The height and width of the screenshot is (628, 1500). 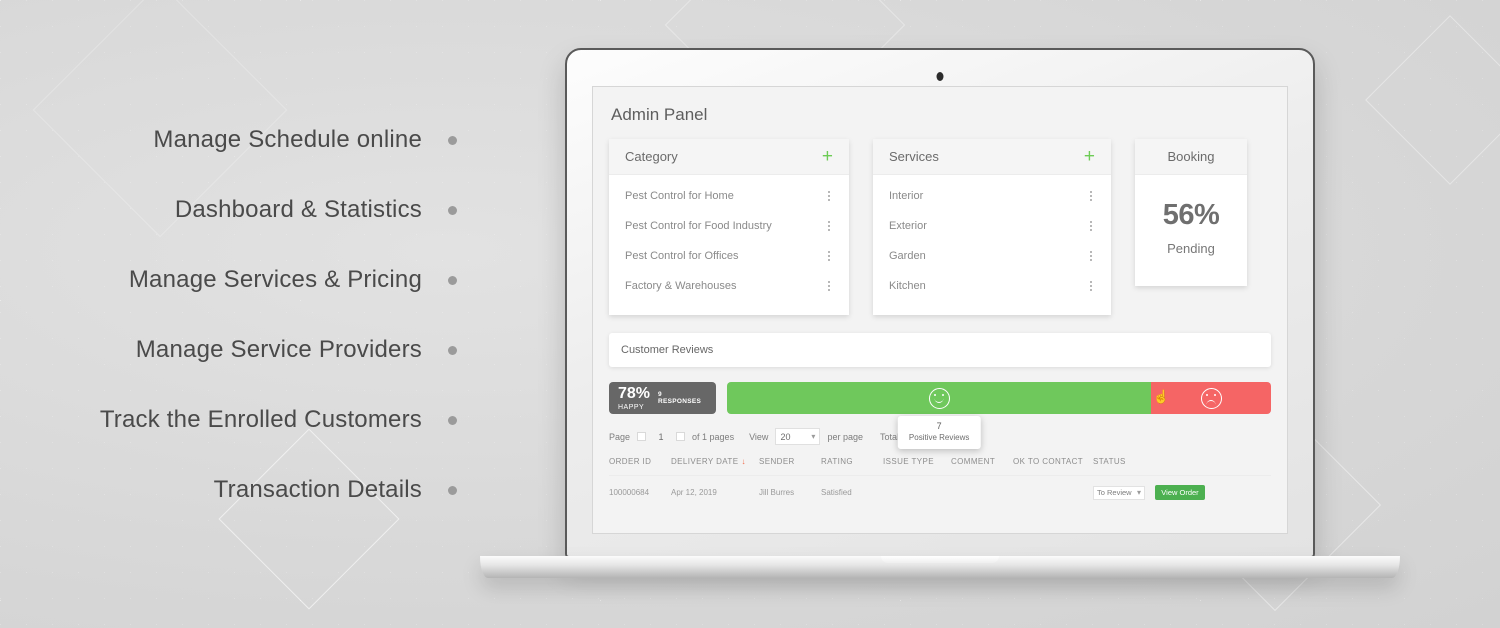 What do you see at coordinates (661, 437) in the screenshot?
I see `page-number-input: 1` at bounding box center [661, 437].